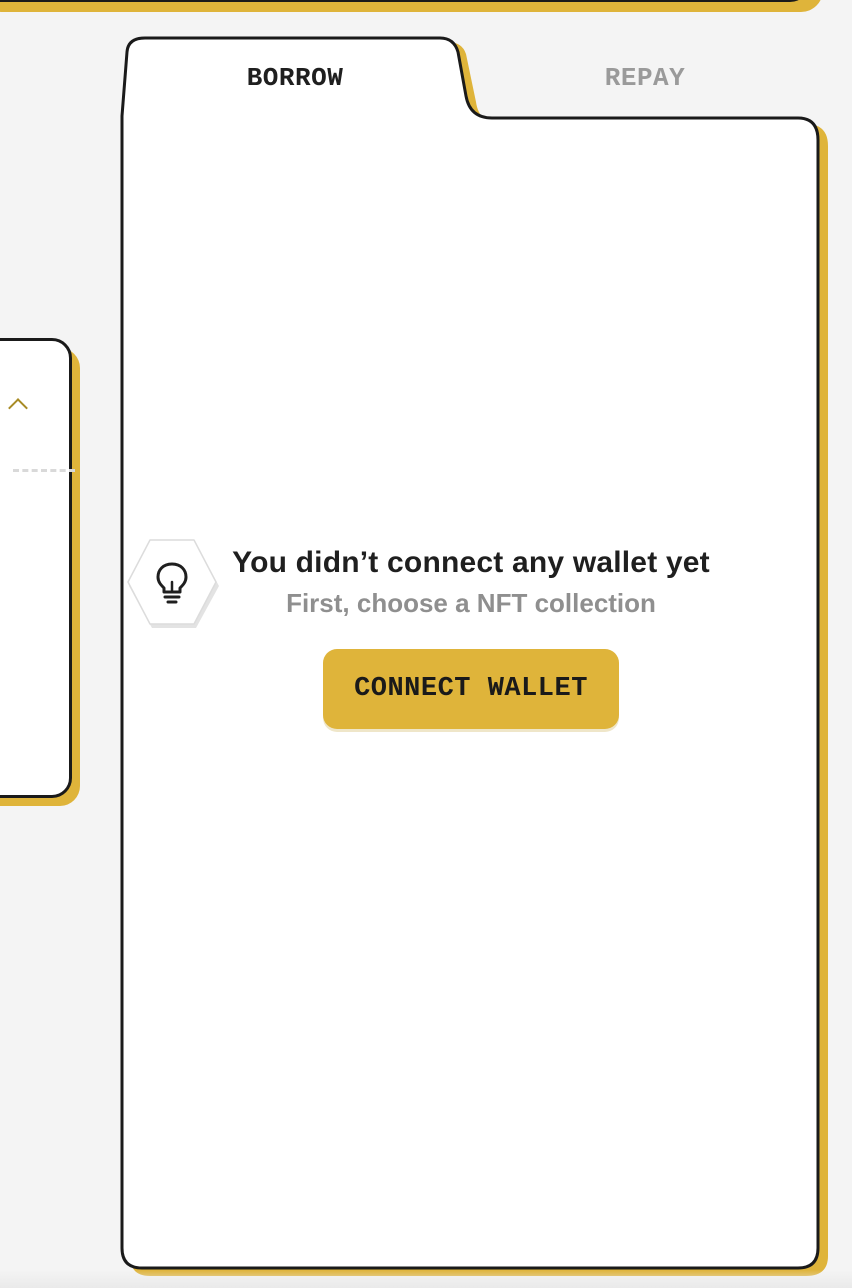 The image size is (852, 1288). I want to click on lightbulb-icon, so click(173, 583).